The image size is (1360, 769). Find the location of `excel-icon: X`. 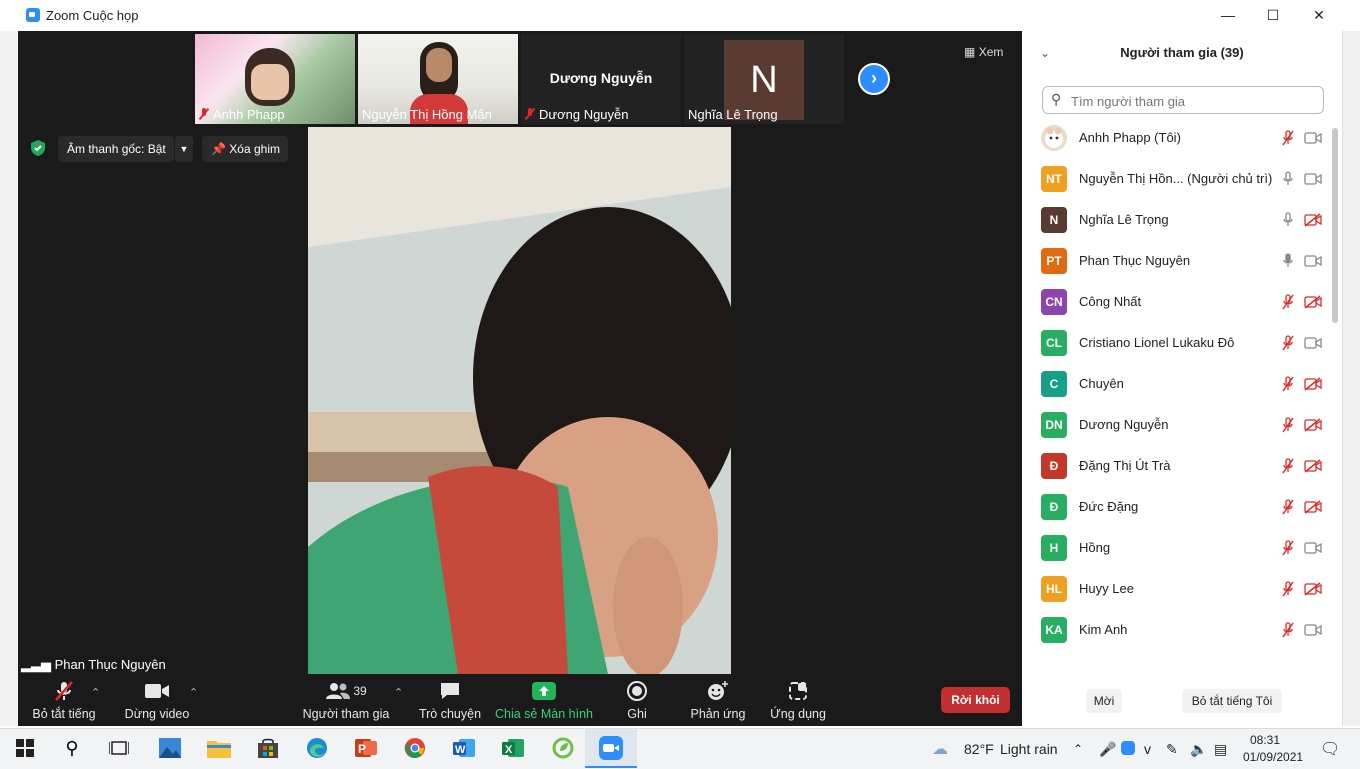

excel-icon: X is located at coordinates (513, 748).